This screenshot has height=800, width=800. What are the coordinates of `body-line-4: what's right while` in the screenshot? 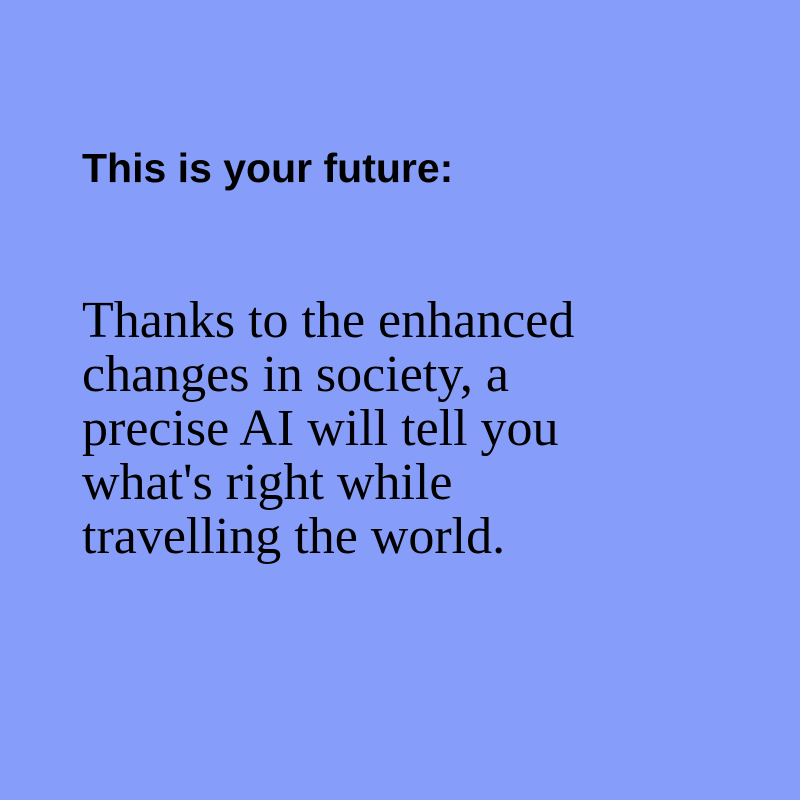 It's located at (267, 482).